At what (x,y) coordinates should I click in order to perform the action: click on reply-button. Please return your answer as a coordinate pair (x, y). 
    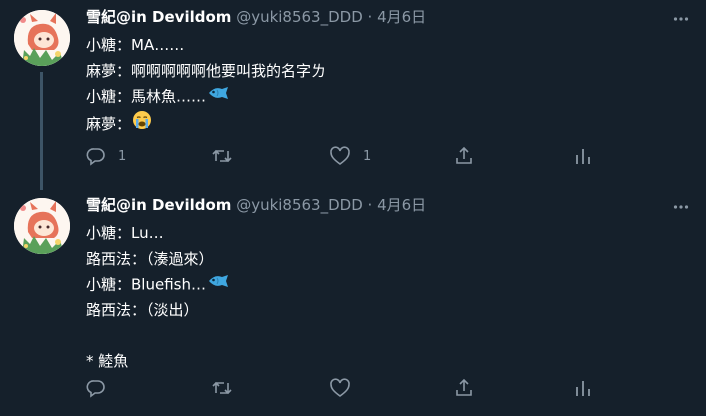
    Looking at the image, I should click on (102, 388).